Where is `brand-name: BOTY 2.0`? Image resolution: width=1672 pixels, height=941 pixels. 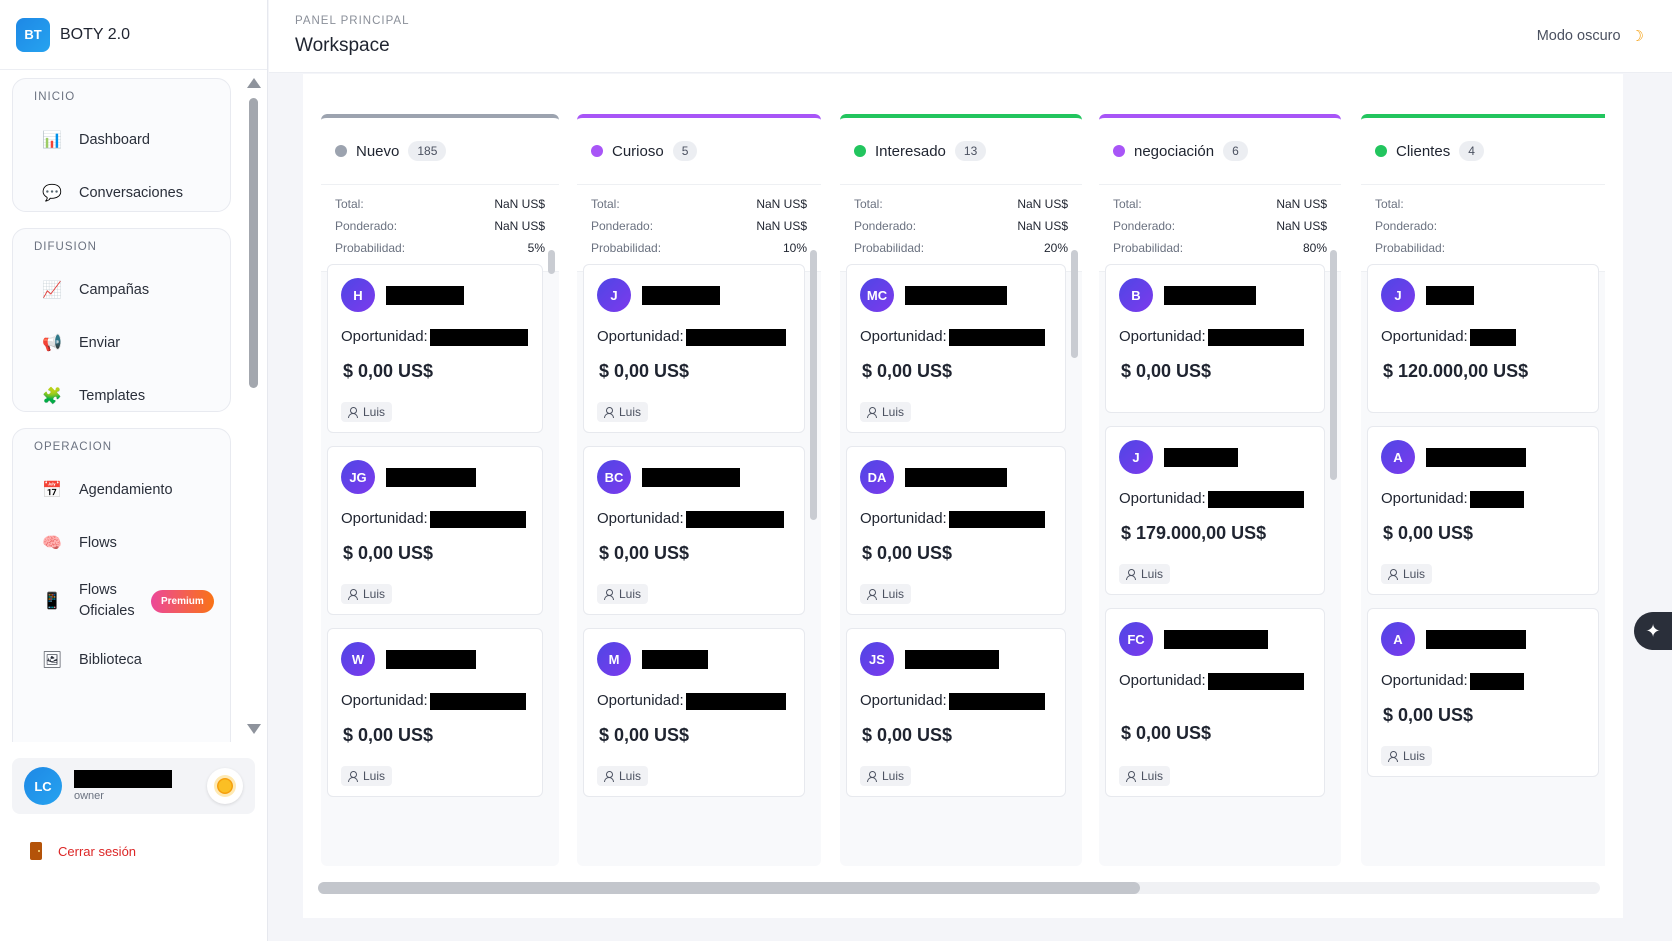
brand-name: BOTY 2.0 is located at coordinates (95, 34).